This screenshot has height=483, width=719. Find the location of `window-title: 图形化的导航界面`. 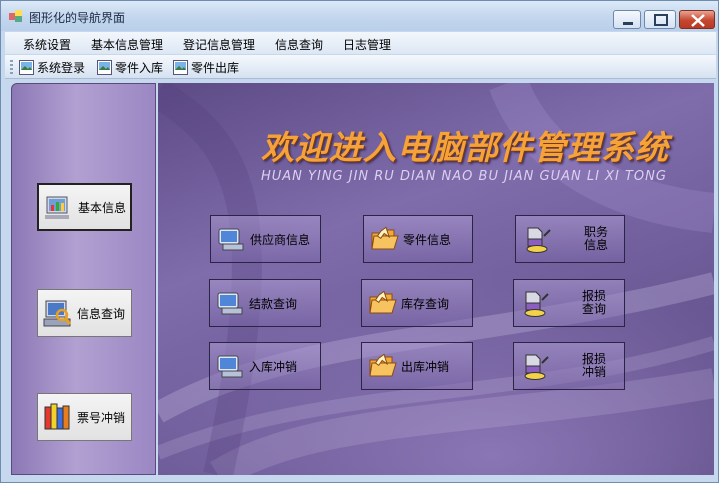

window-title: 图形化的导航界面 is located at coordinates (77, 18).